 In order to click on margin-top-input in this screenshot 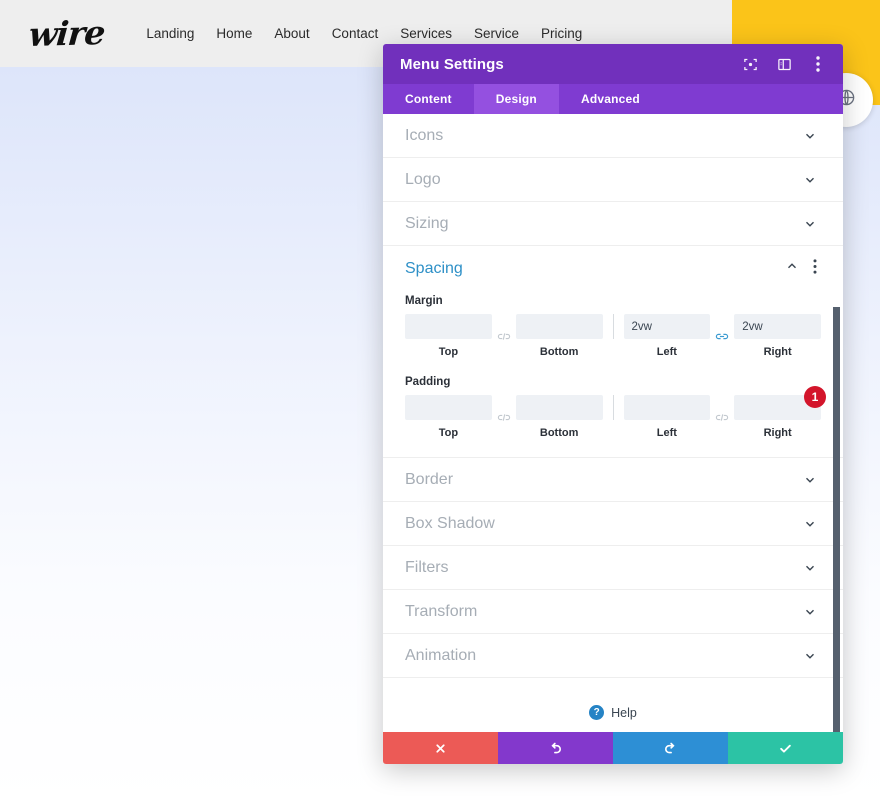, I will do `click(448, 326)`.